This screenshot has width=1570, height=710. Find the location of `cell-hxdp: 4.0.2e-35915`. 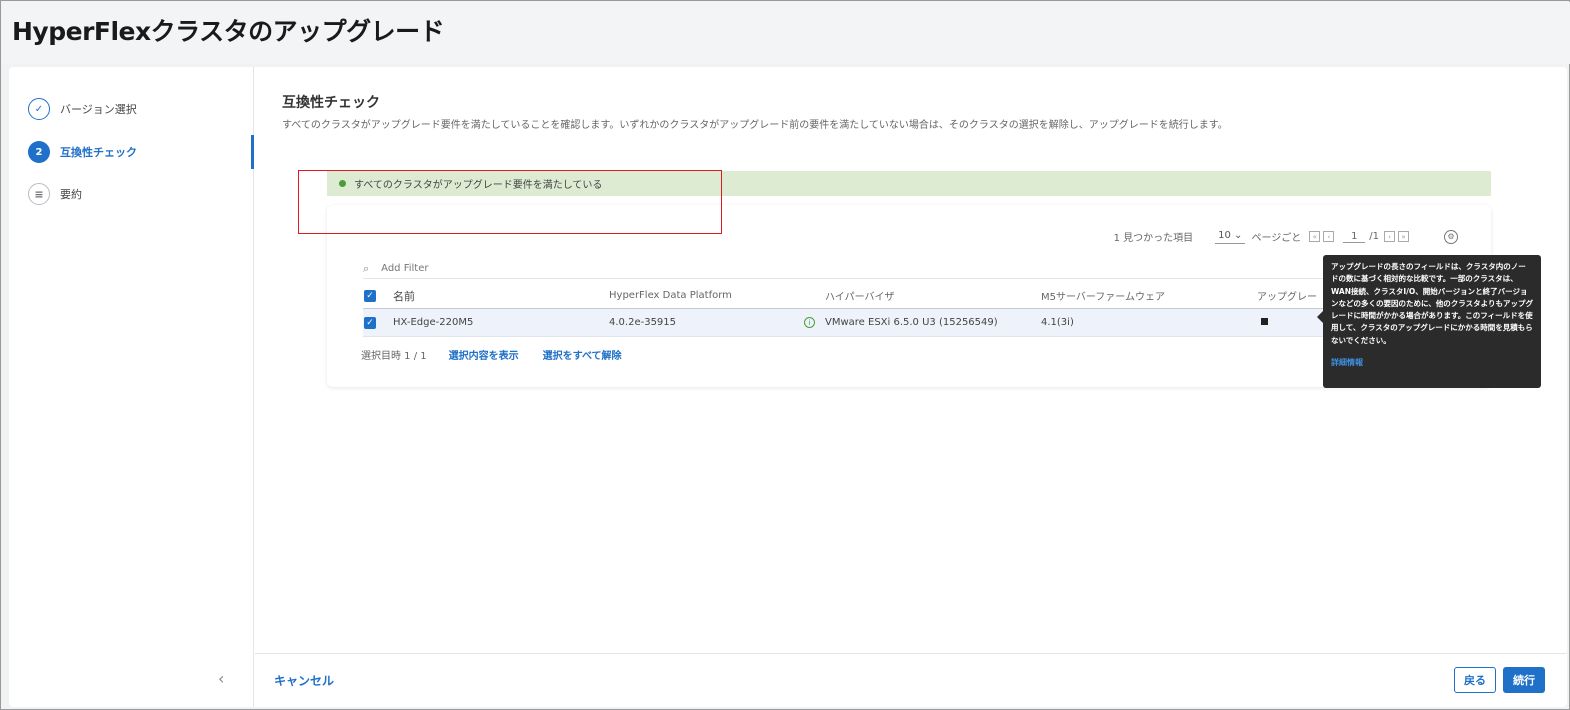

cell-hxdp: 4.0.2e-35915 is located at coordinates (643, 322).